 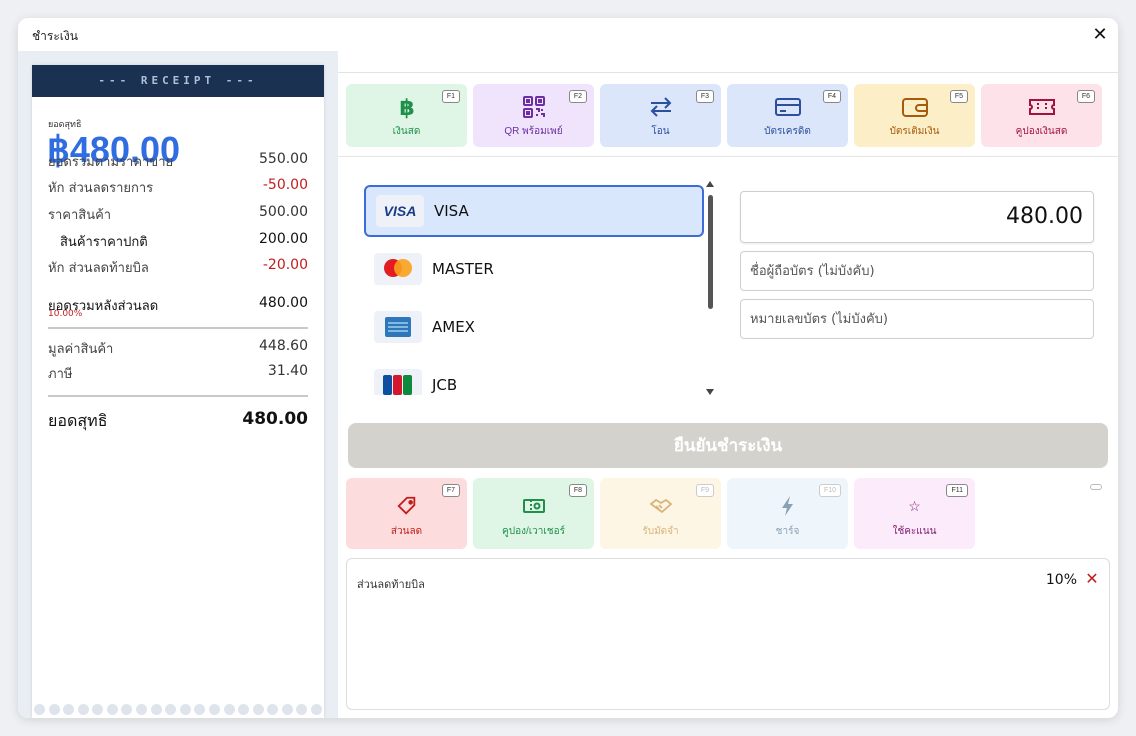 I want to click on discount-button: F7 ส่วนลด, so click(x=406, y=513).